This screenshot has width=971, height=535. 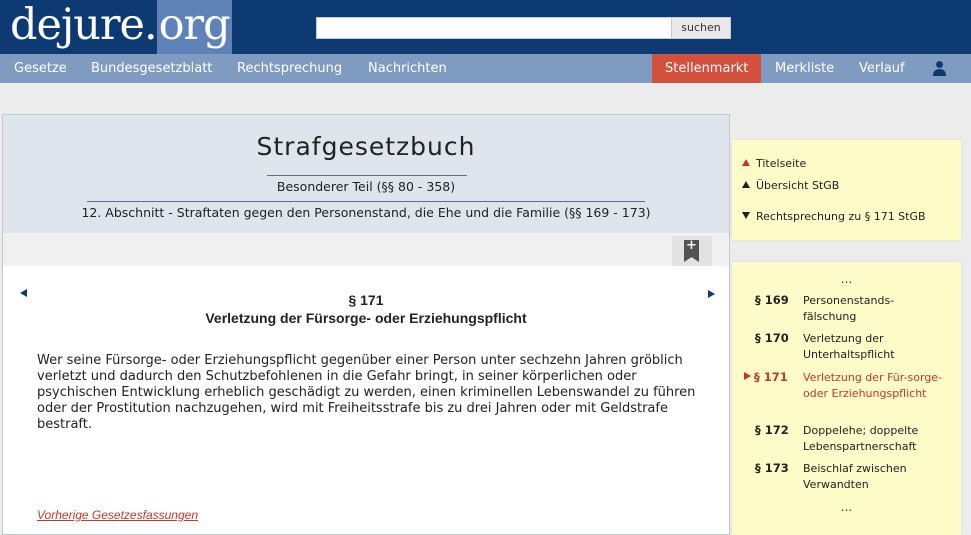 What do you see at coordinates (772, 300) in the screenshot?
I see `toc-number: § 169` at bounding box center [772, 300].